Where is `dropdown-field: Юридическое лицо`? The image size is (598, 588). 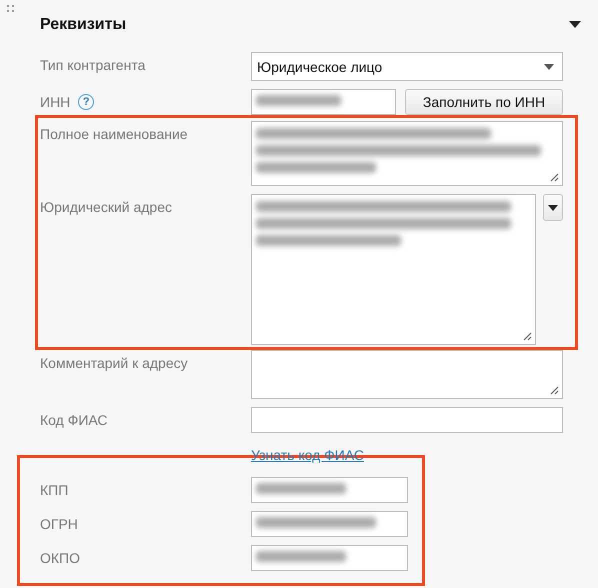
dropdown-field: Юридическое лицо is located at coordinates (407, 66).